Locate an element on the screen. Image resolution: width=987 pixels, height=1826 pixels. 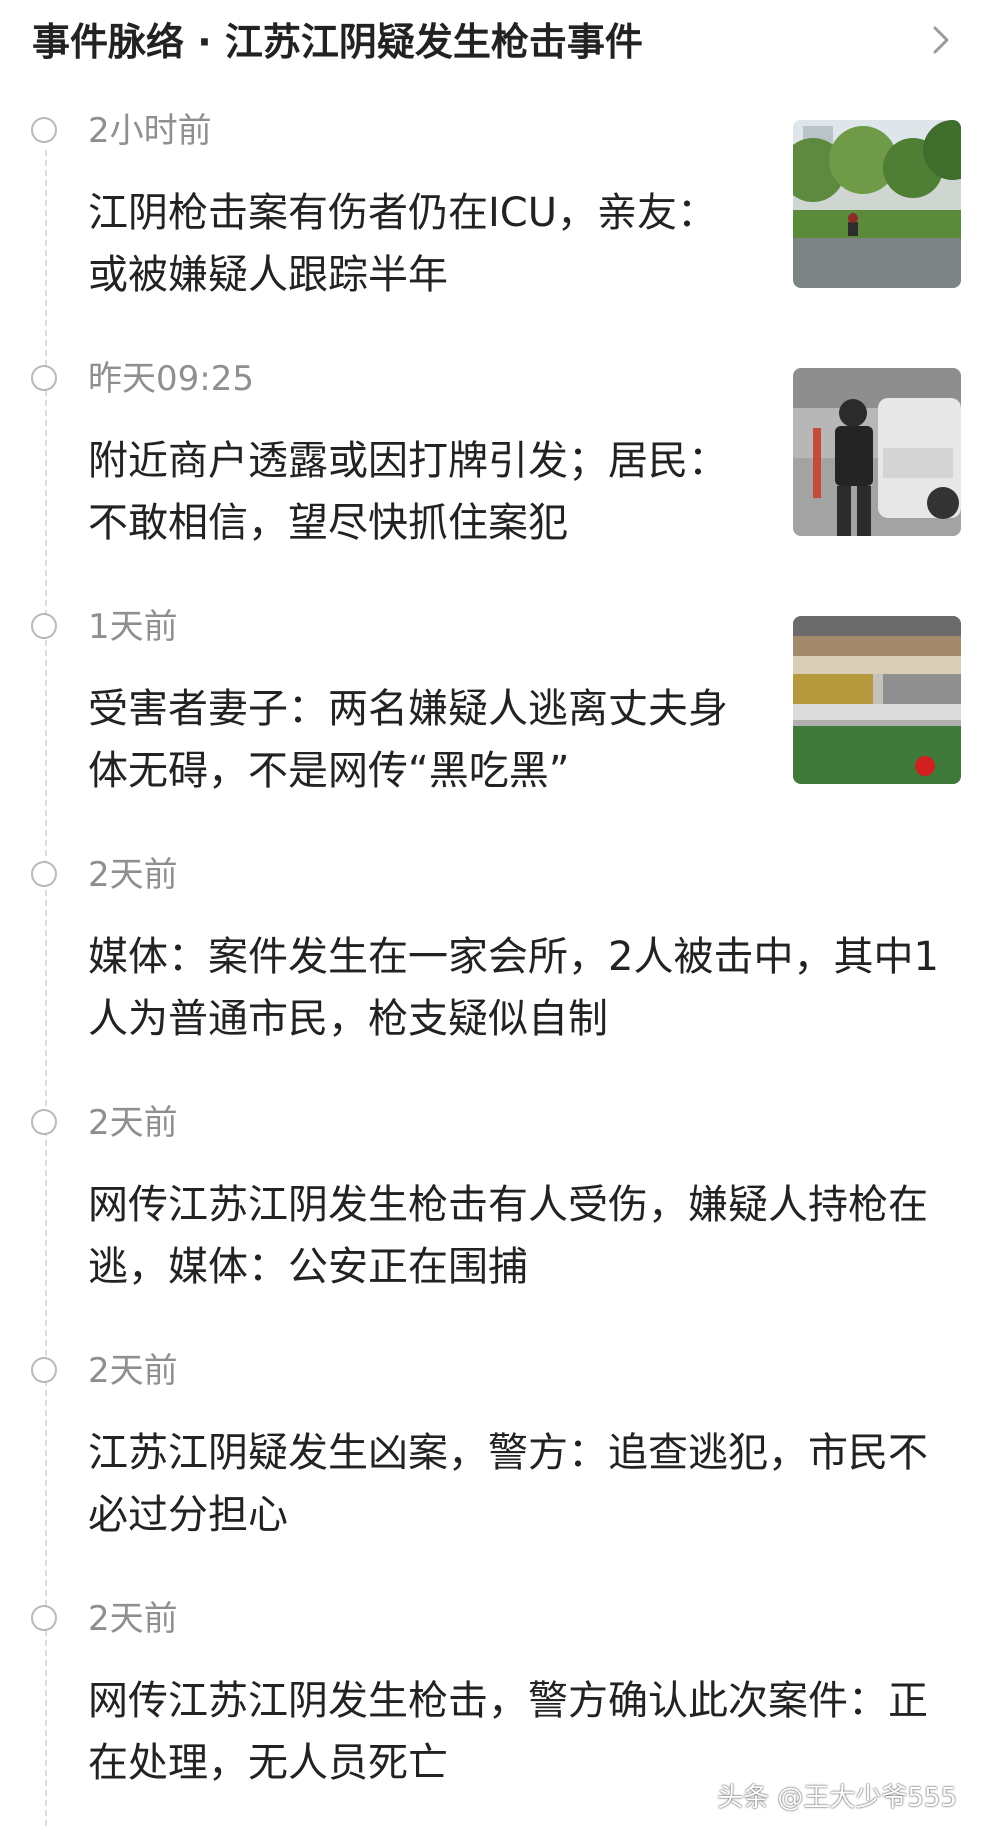
event-time: 昨天09:25 is located at coordinates (171, 379).